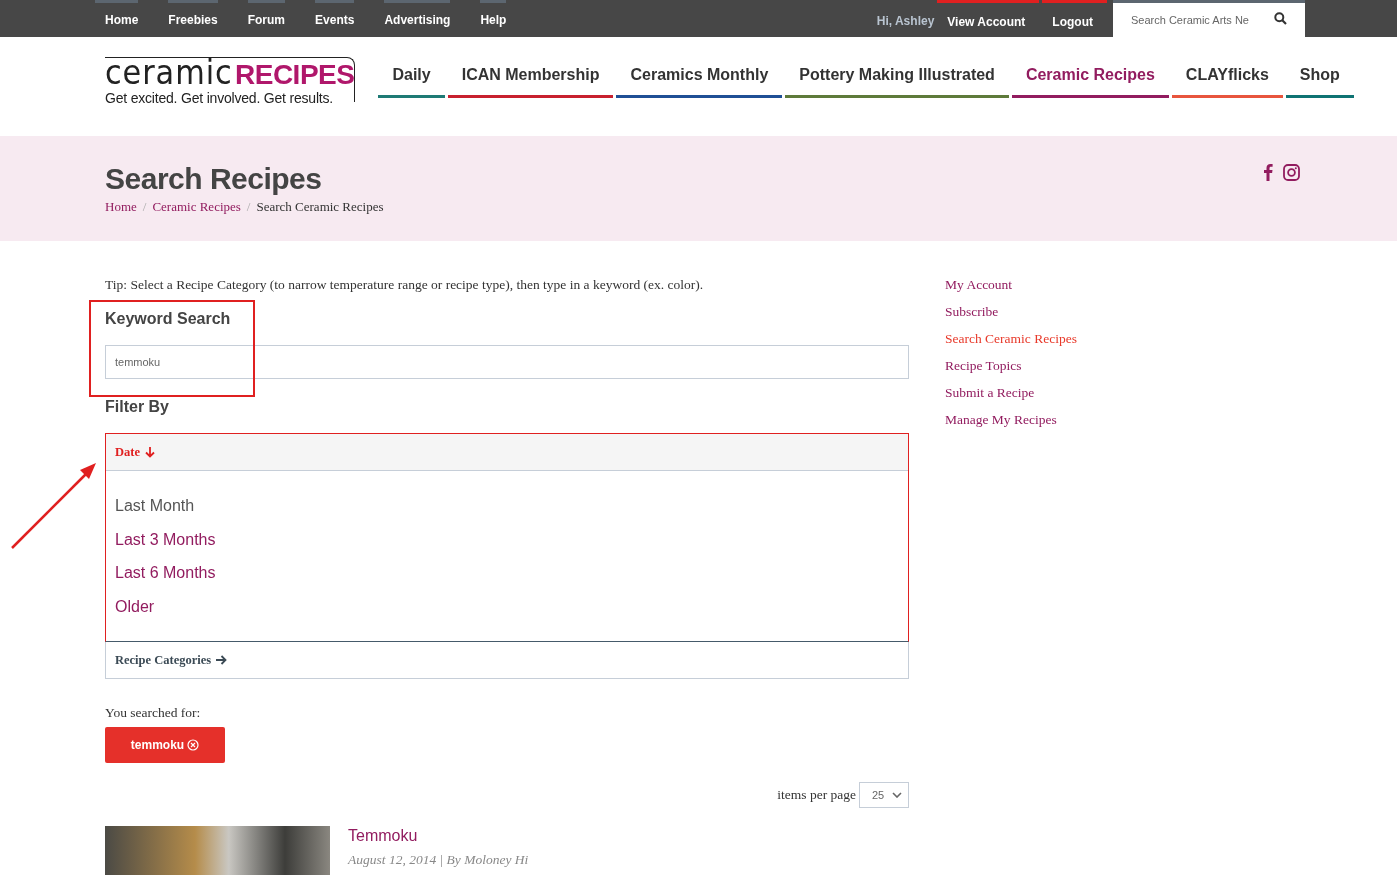 The image size is (1397, 875). I want to click on main-nav-tab: Ceramic Recipes, so click(1090, 77).